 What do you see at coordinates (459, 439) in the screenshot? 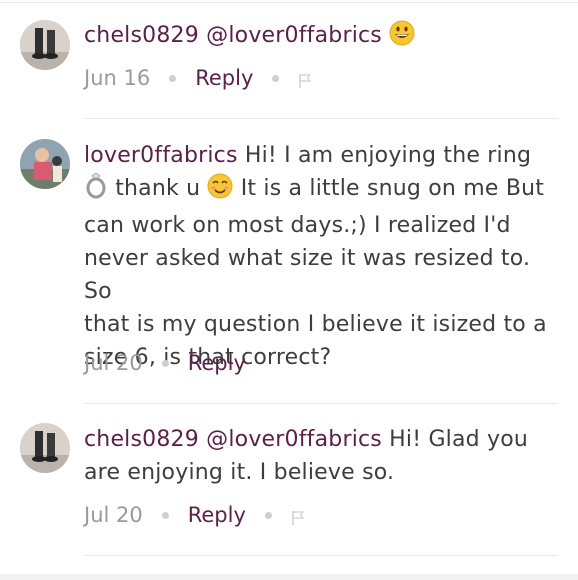
I see `comment-text-line: Hi! Glad you` at bounding box center [459, 439].